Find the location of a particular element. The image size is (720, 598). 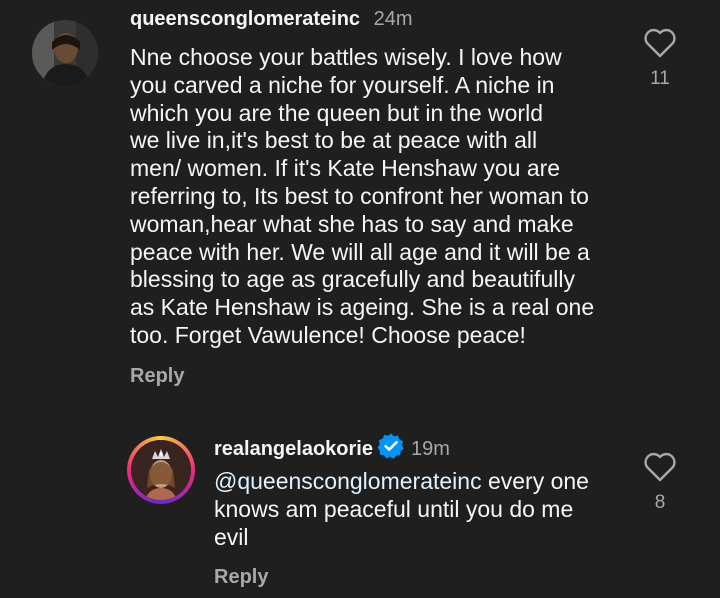

reply-username: realangelaokorie 19m is located at coordinates (332, 449).